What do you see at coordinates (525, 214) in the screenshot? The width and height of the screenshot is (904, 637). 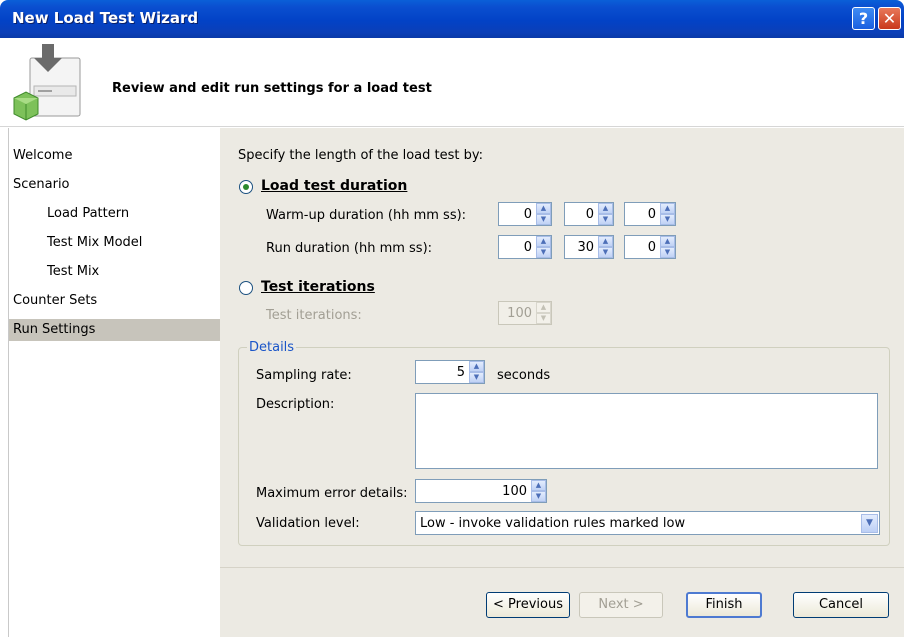 I see `warmup-hours-stepper: 0 ▲ ▼` at bounding box center [525, 214].